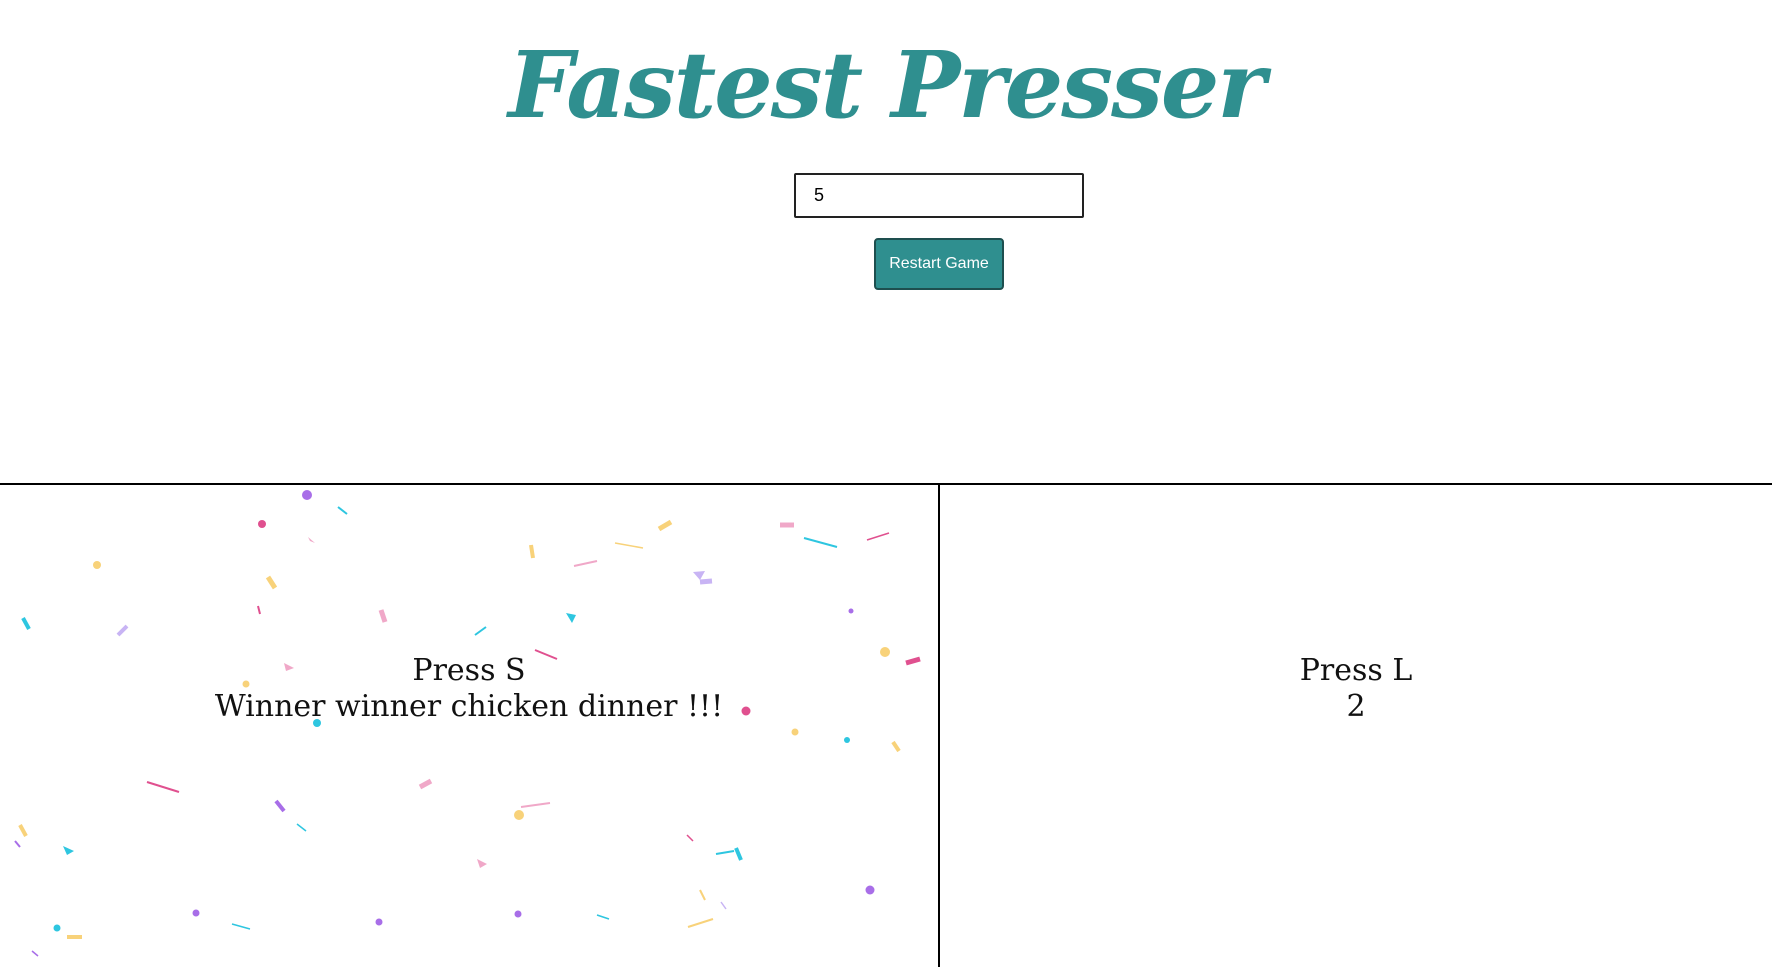  Describe the element at coordinates (1356, 670) in the screenshot. I see `player-two-prompt: Press L` at that location.